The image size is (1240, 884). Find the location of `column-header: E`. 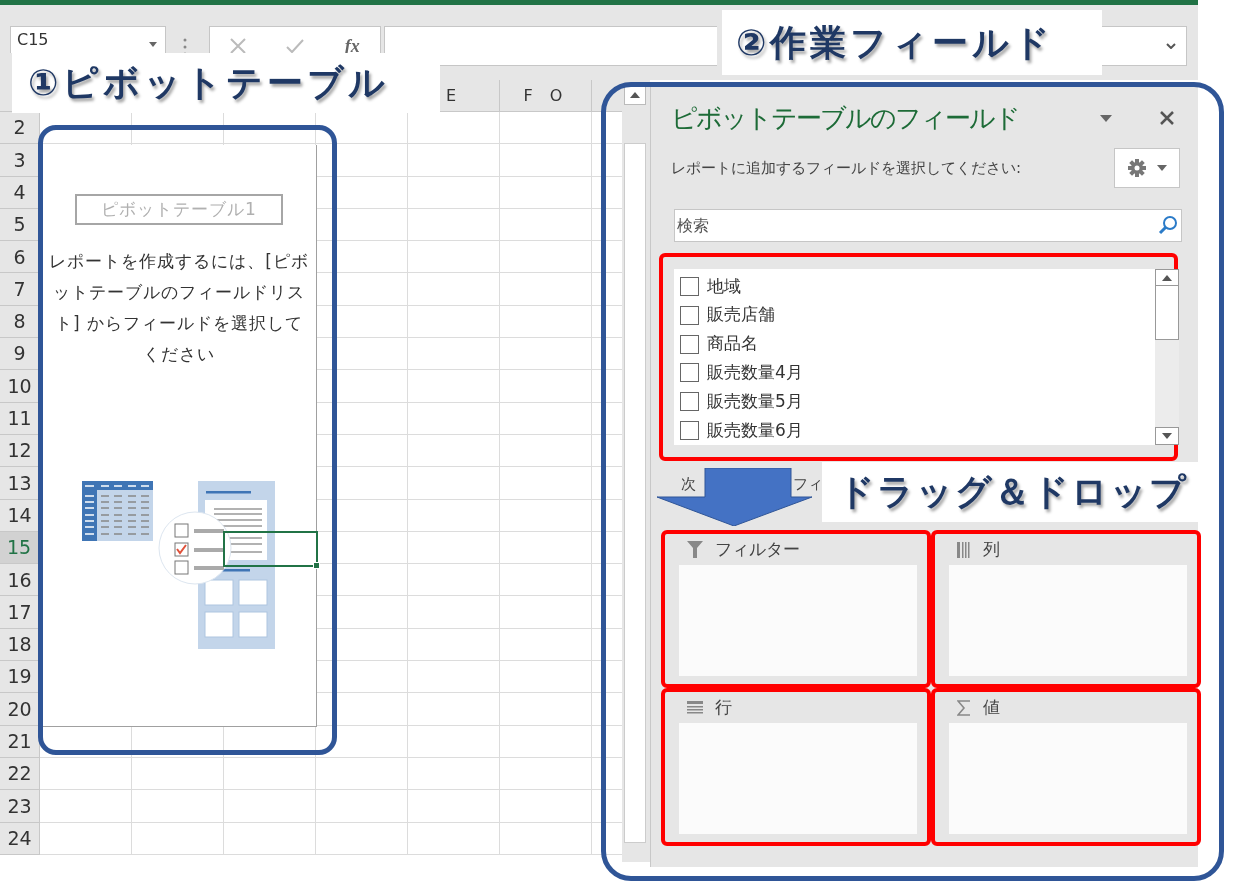

column-header: E is located at coordinates (454, 95).